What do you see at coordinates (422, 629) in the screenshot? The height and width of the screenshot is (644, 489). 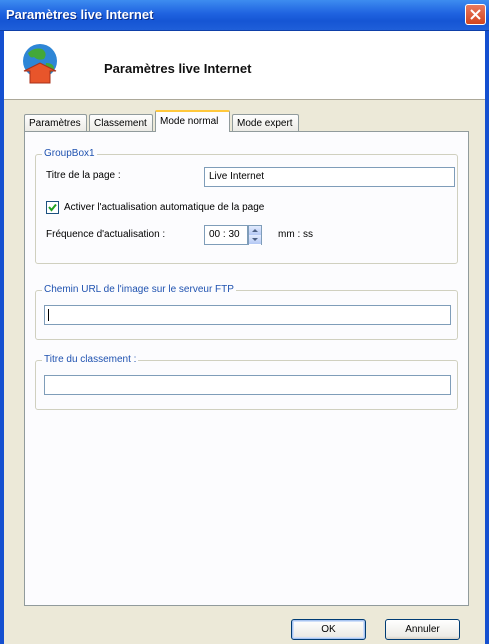 I see `cancel-button: Annuler` at bounding box center [422, 629].